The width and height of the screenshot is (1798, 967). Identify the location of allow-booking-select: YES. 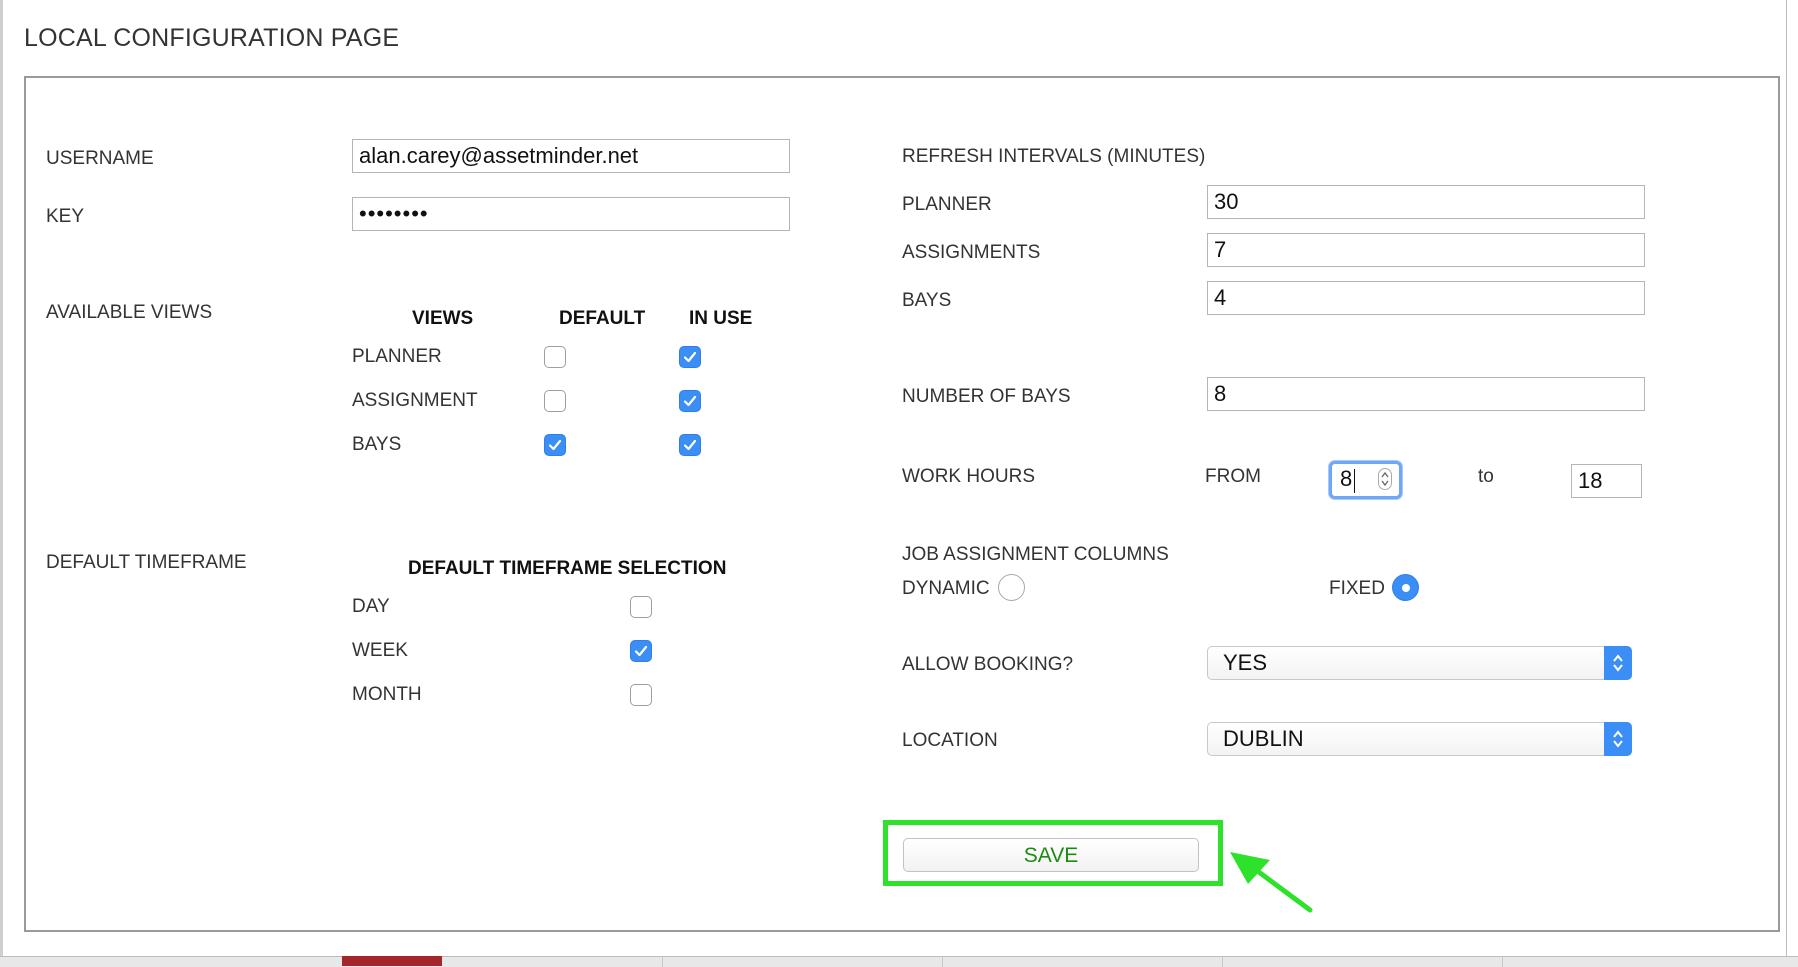
(1419, 663).